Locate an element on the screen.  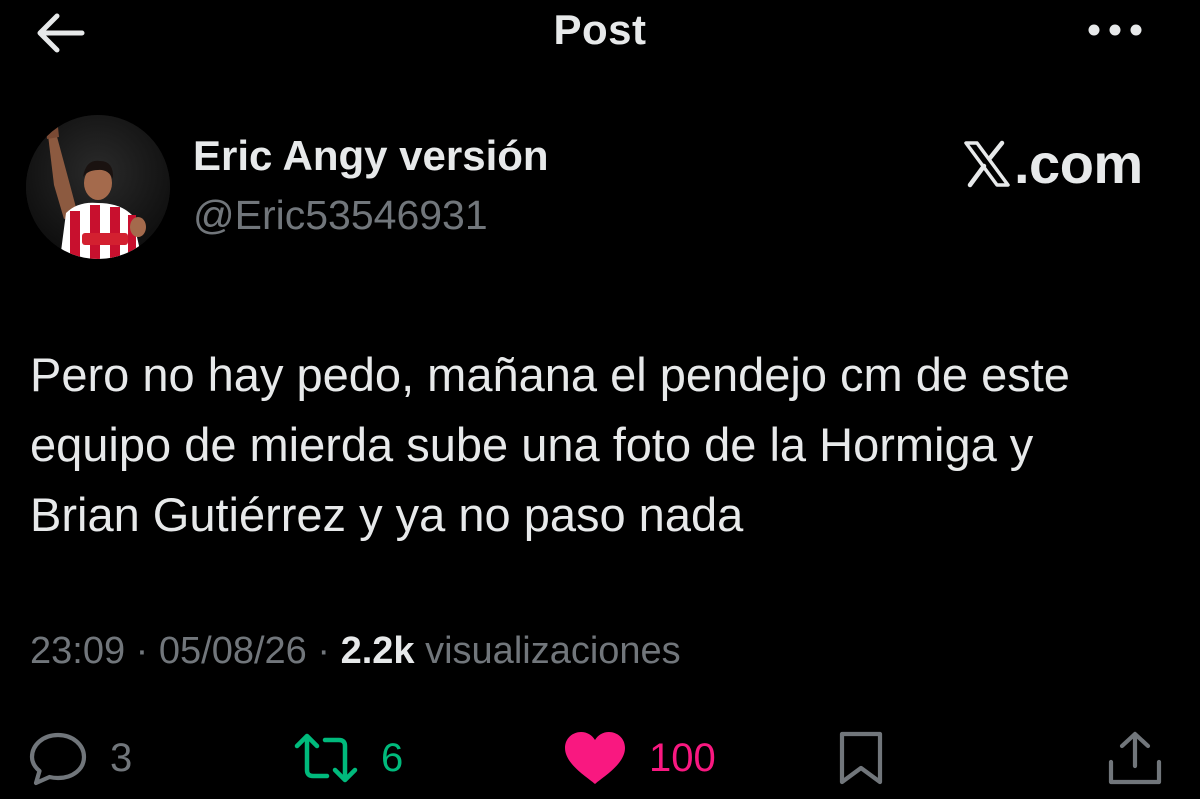
heart-icon is located at coordinates (595, 758).